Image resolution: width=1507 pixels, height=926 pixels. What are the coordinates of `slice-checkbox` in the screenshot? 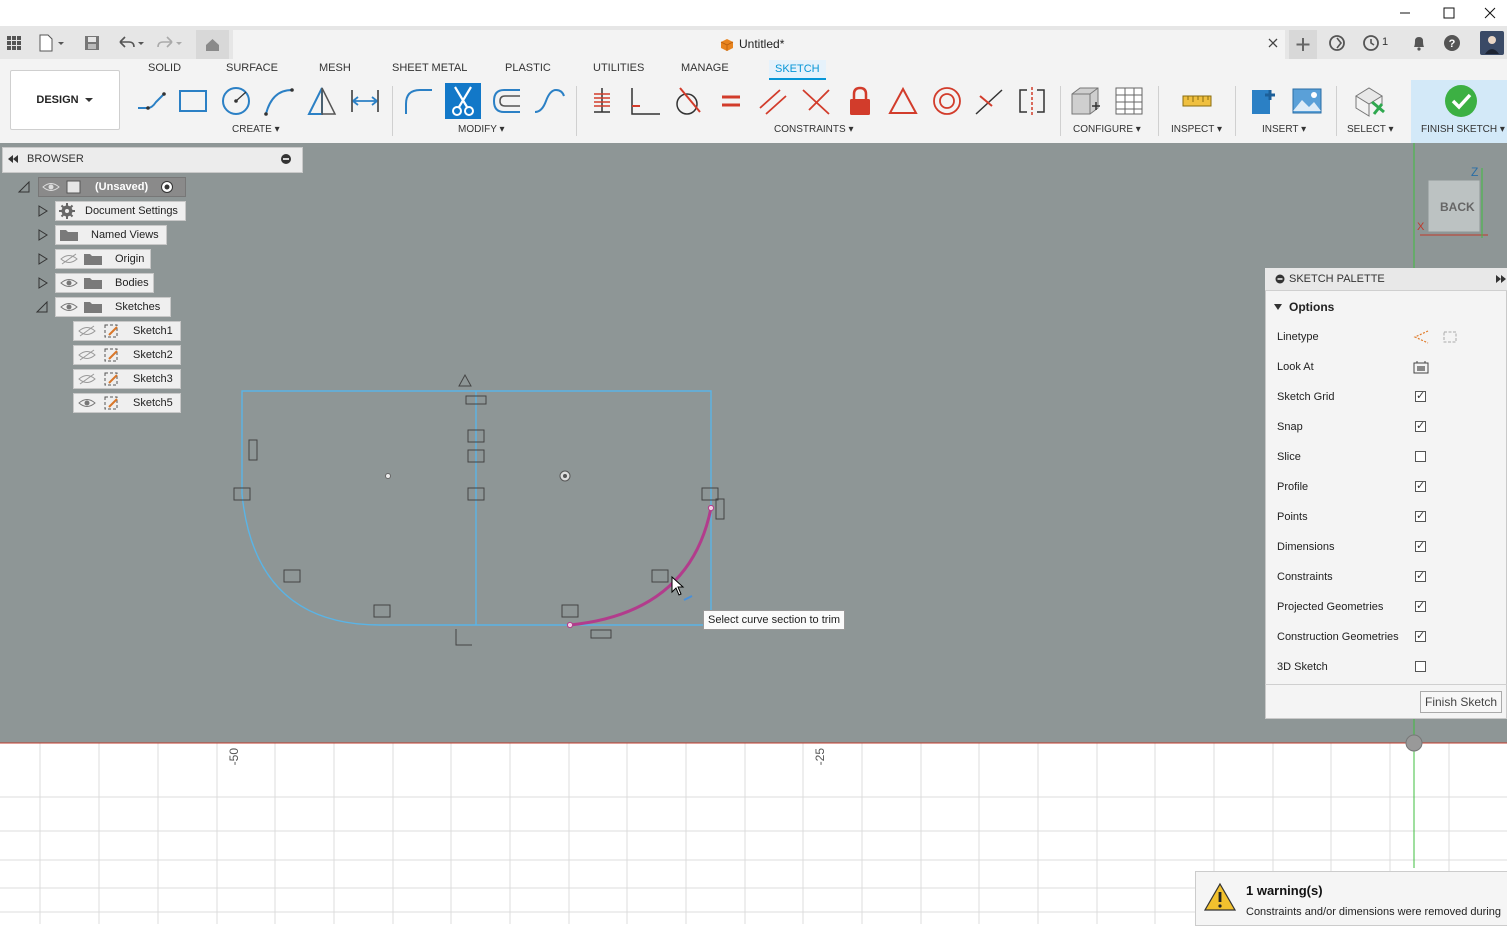 It's located at (1420, 456).